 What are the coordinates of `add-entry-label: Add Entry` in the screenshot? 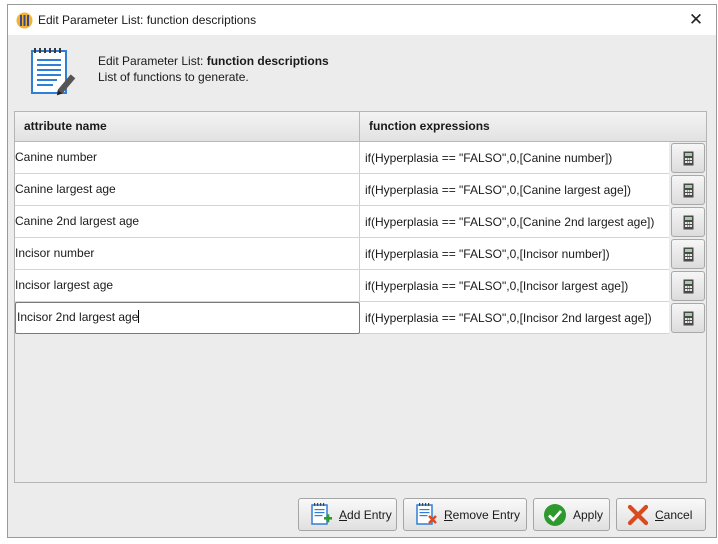 It's located at (365, 514).